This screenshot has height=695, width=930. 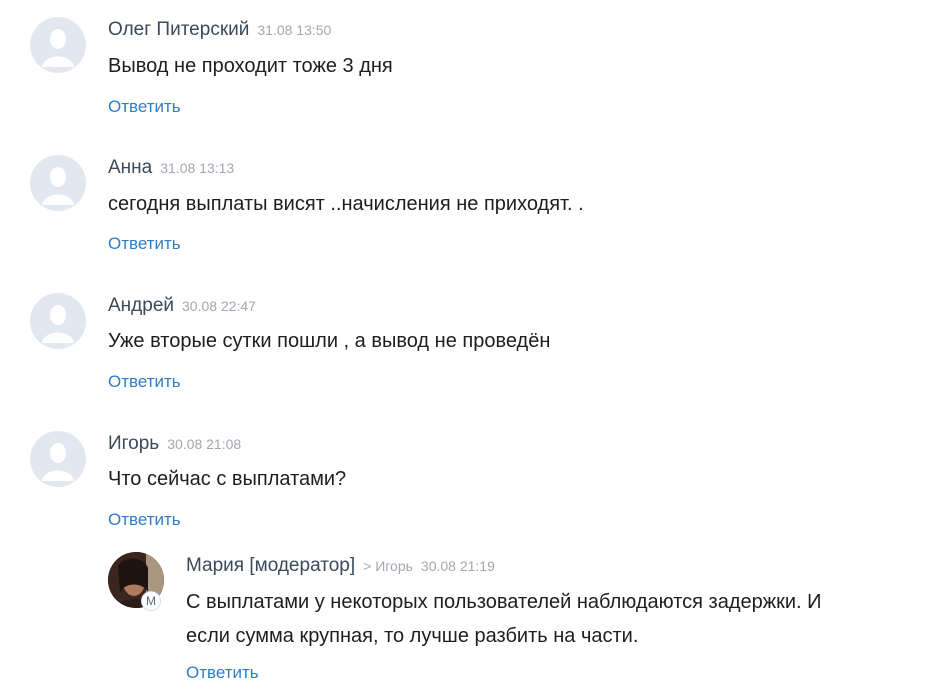 I want to click on comment-date: 30.08 22:47, so click(x=219, y=306).